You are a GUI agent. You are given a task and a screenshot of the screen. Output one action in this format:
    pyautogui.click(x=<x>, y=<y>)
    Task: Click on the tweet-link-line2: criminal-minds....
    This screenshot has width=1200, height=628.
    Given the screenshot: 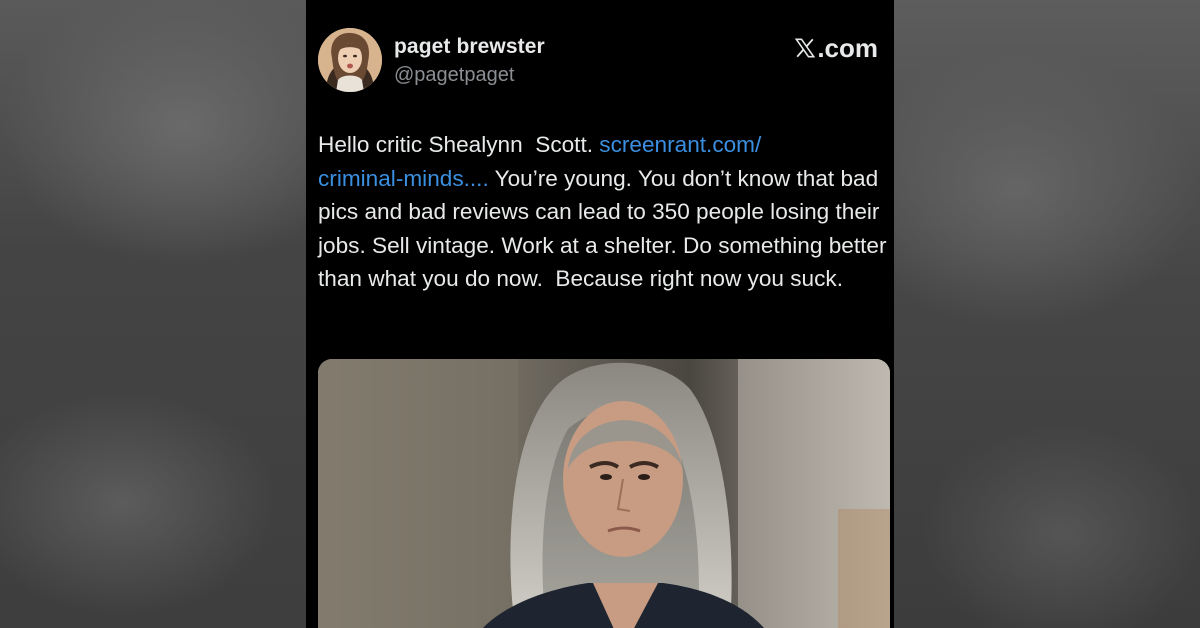 What is the action you would take?
    pyautogui.click(x=403, y=178)
    